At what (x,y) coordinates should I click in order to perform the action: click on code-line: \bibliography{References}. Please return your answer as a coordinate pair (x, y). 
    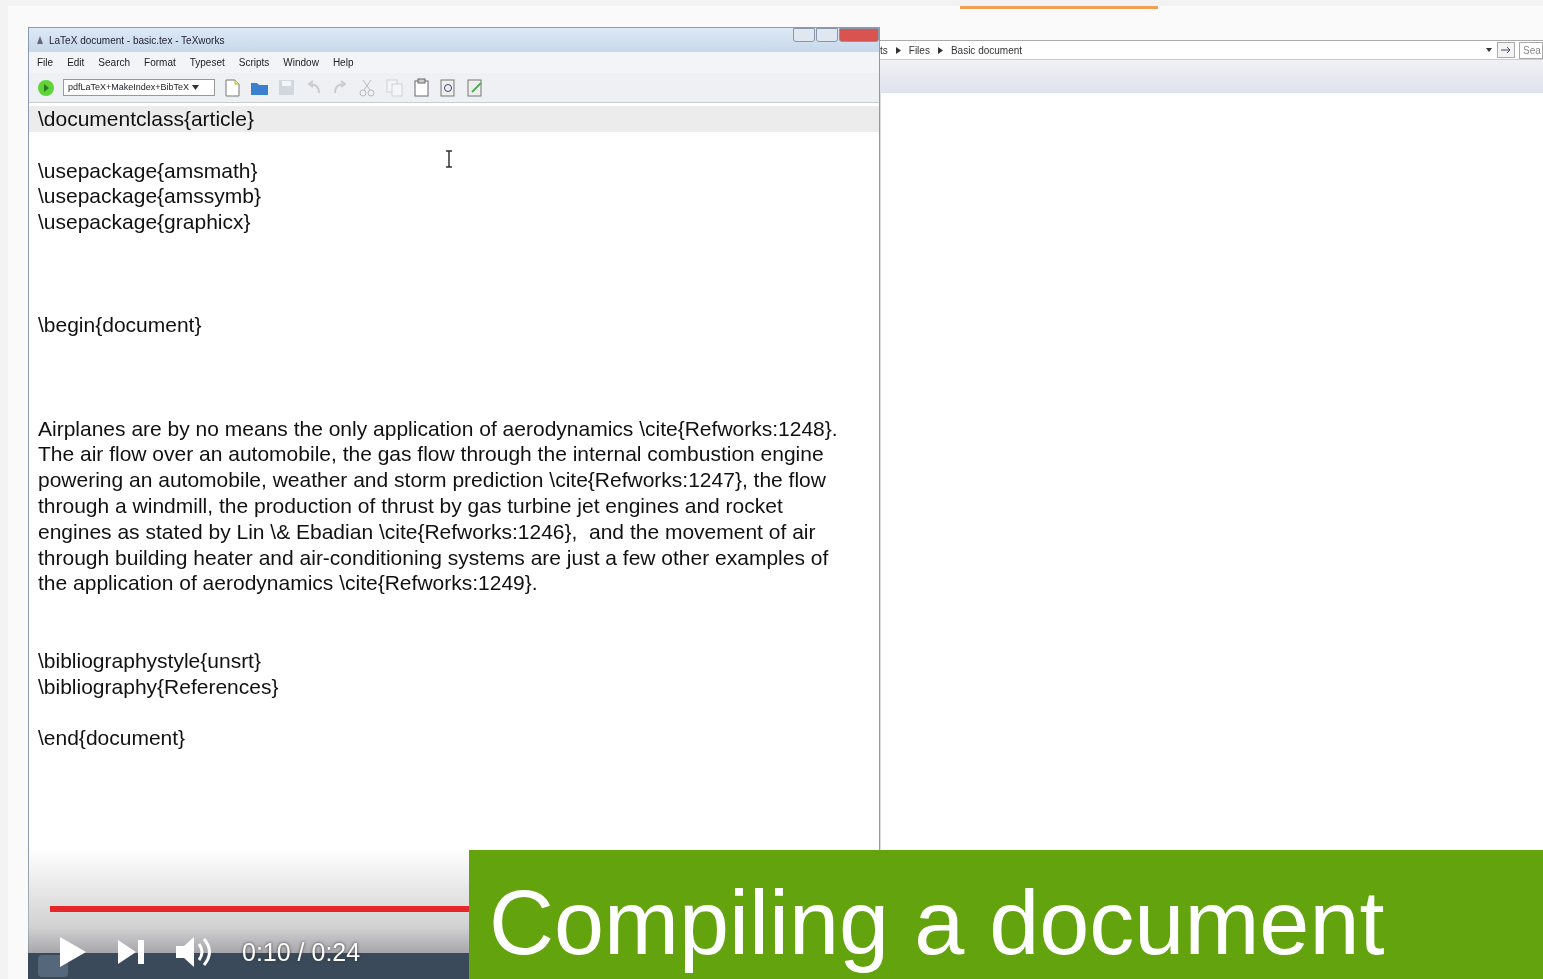
    Looking at the image, I should click on (158, 686).